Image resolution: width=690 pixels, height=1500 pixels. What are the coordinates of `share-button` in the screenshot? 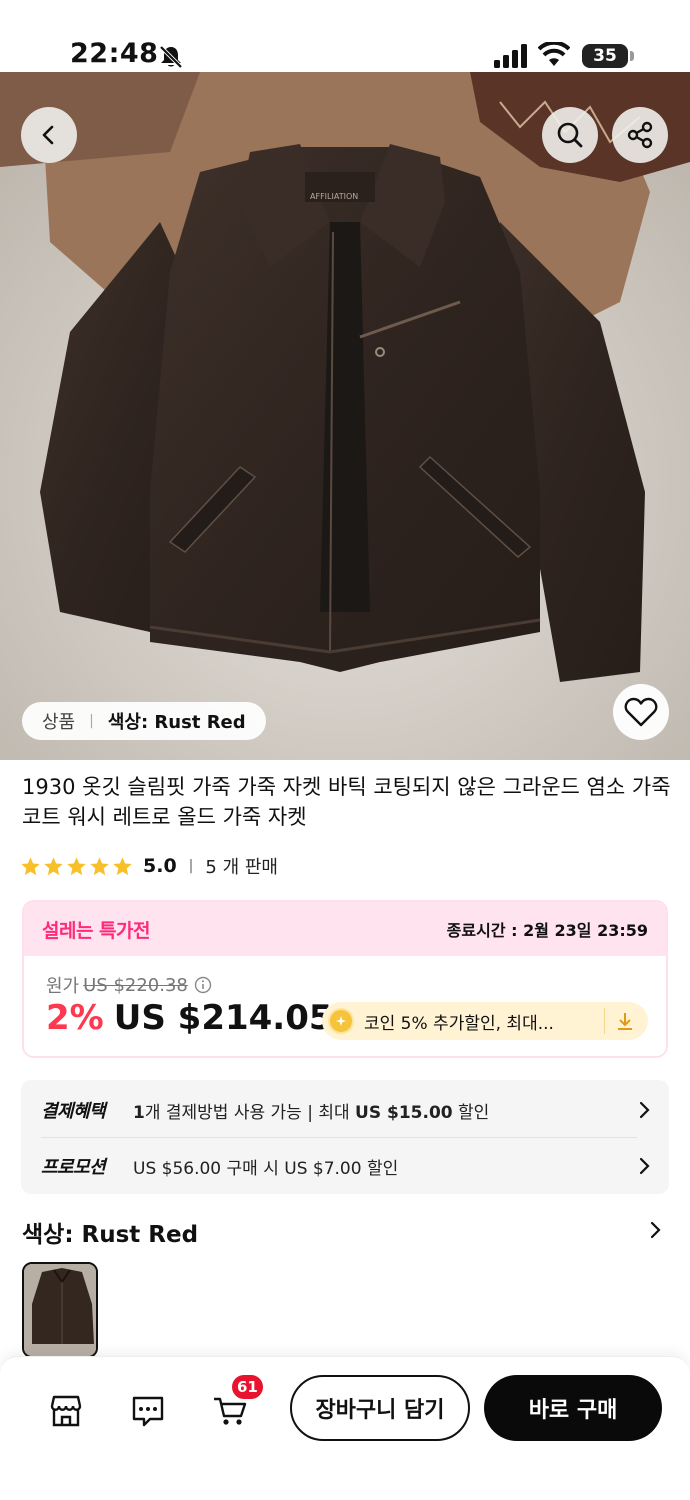 It's located at (640, 135).